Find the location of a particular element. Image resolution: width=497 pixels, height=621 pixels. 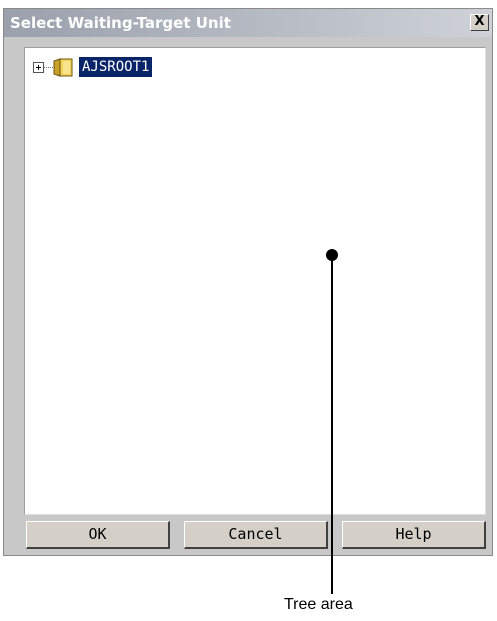

help-button: Help is located at coordinates (414, 535).